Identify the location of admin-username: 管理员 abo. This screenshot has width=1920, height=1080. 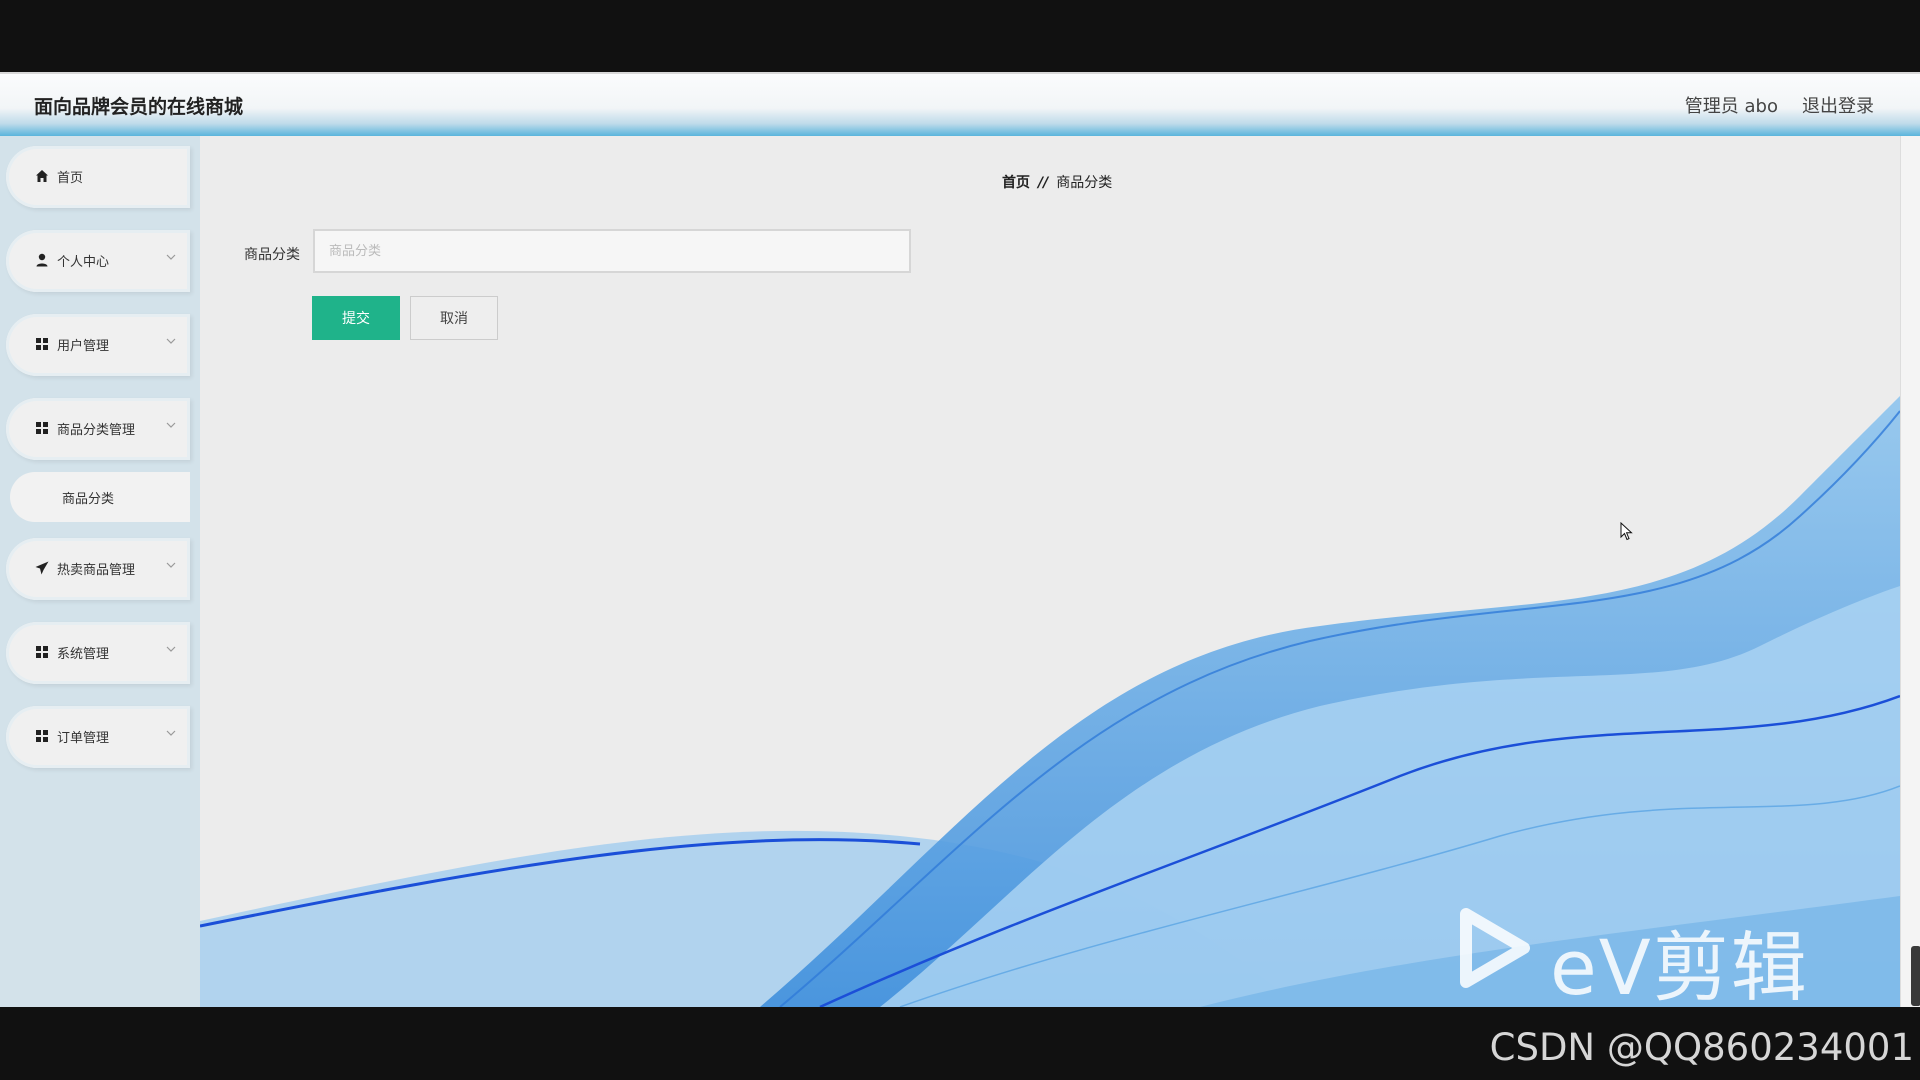
(1731, 106).